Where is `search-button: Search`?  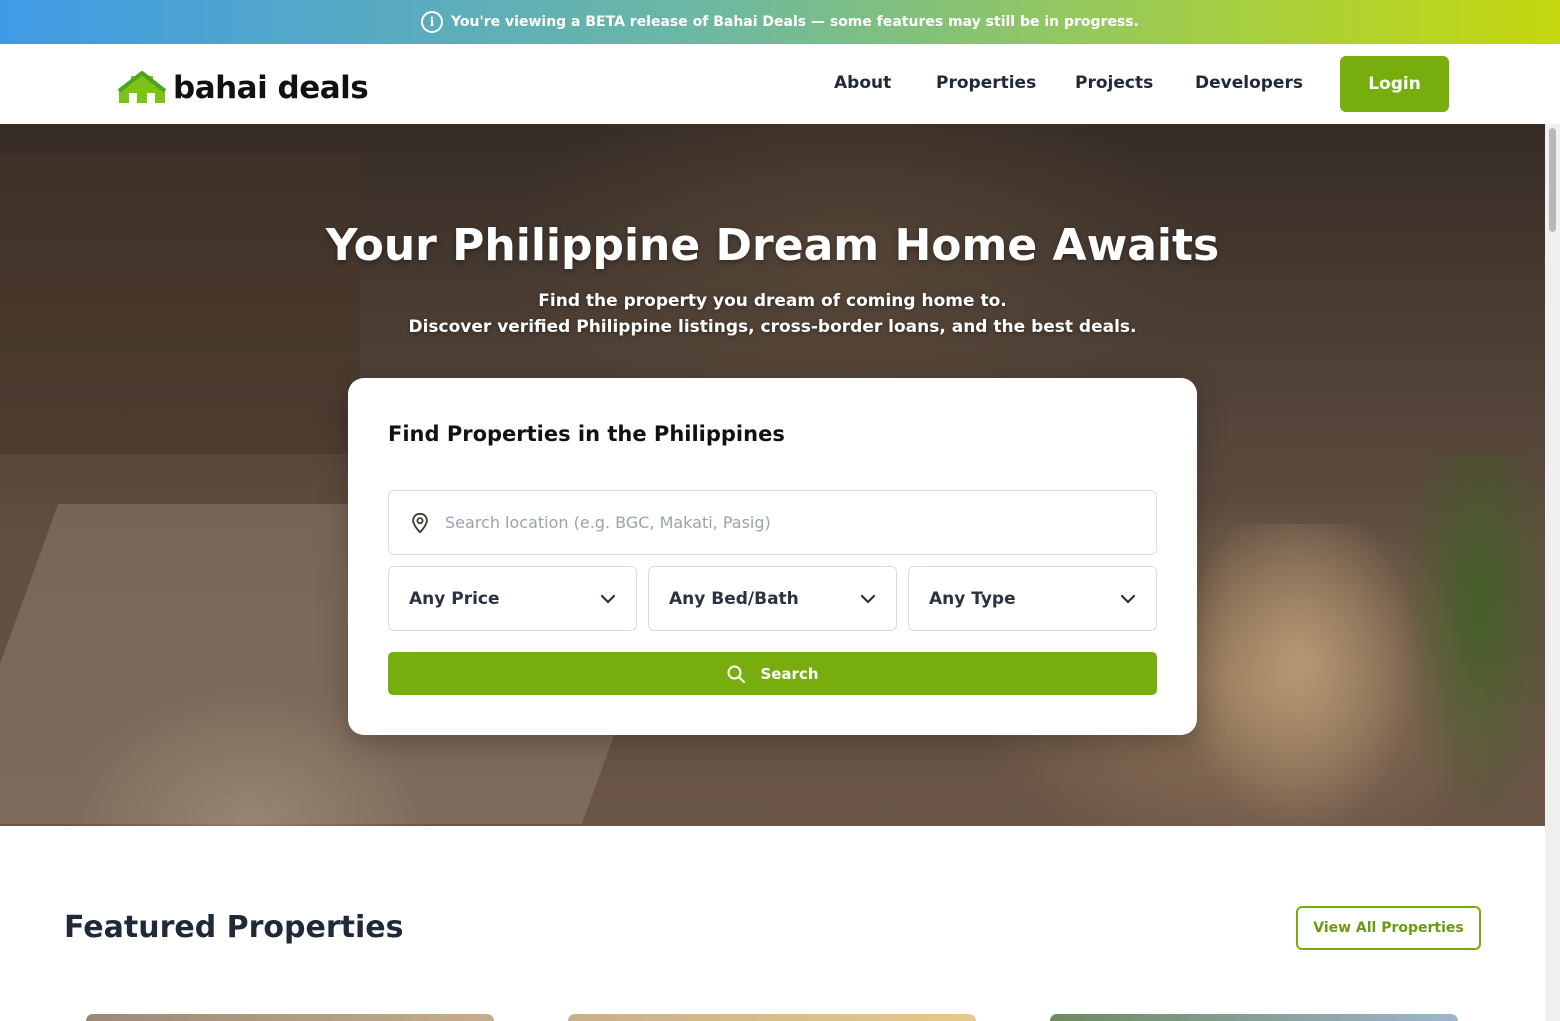 search-button: Search is located at coordinates (772, 673).